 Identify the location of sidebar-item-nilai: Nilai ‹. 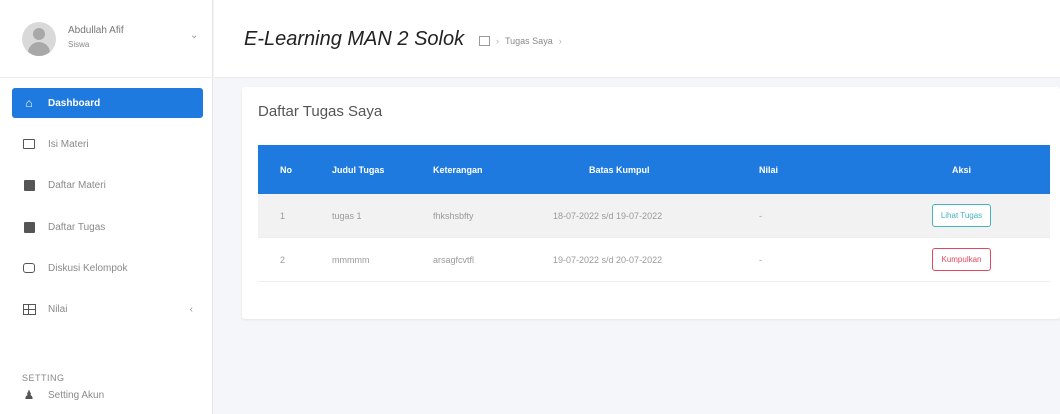
(107, 309).